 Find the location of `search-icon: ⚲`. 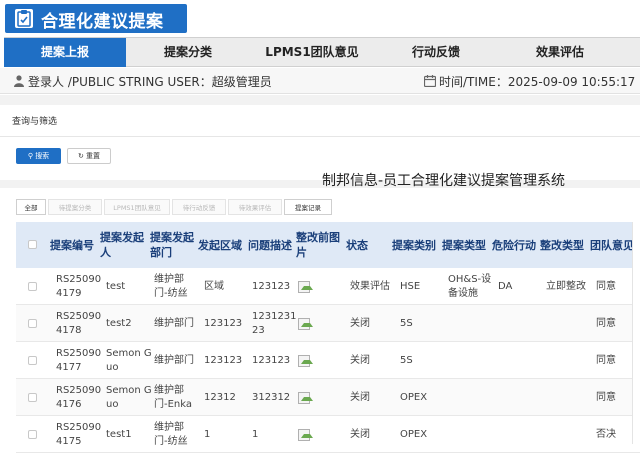

search-icon: ⚲ is located at coordinates (30, 156).